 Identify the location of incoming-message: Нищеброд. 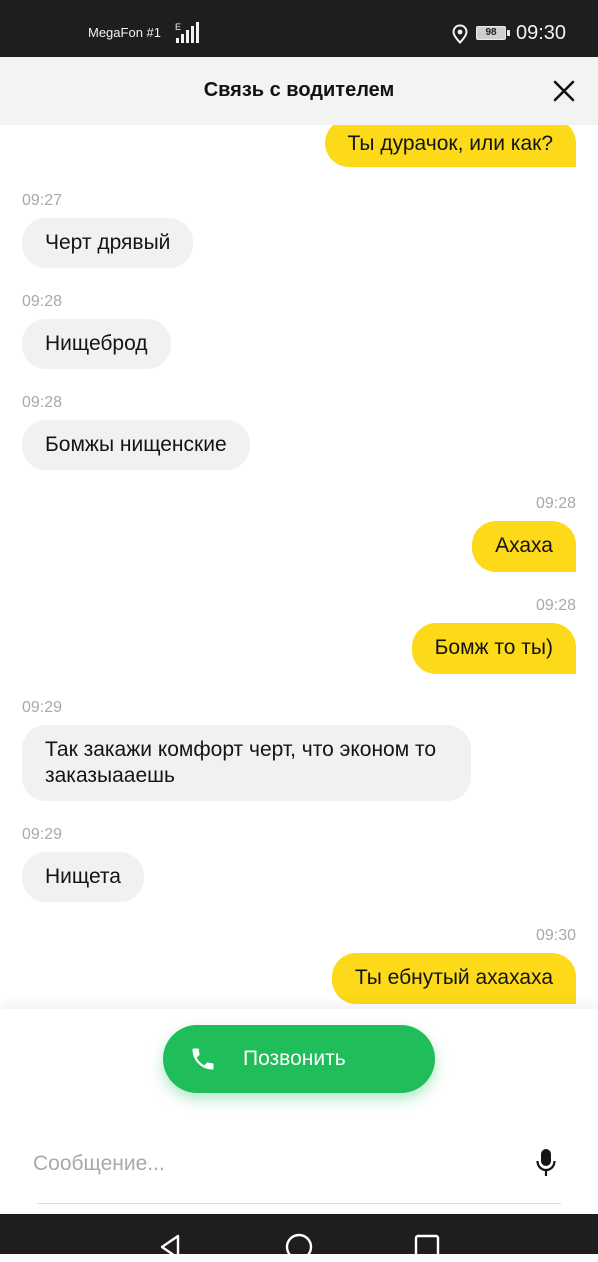
(96, 344).